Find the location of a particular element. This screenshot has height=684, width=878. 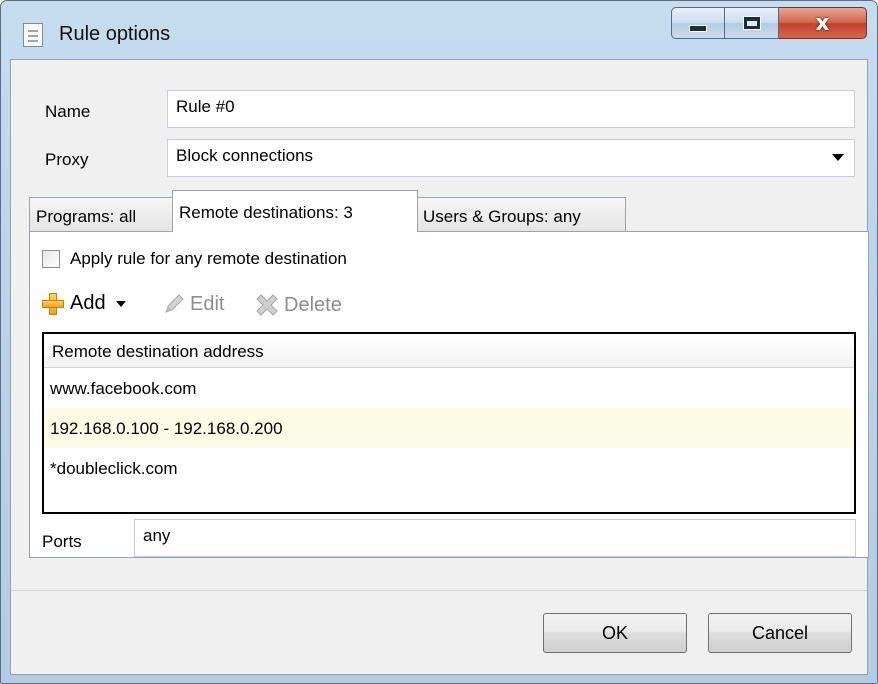

name-input: Rule #0 is located at coordinates (511, 109).